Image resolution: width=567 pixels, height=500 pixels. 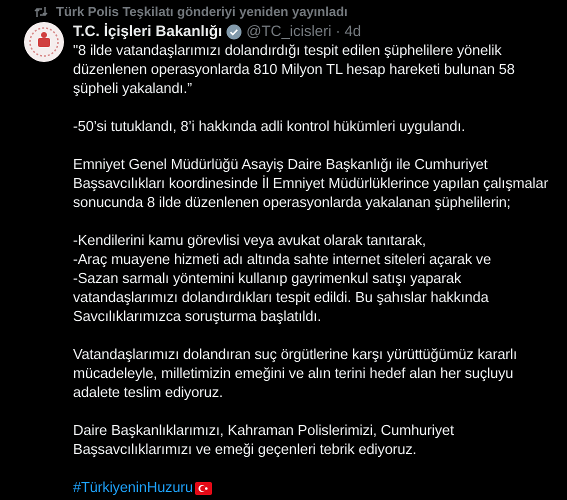 I want to click on post-paragraph: -50’si tutuklandı, 8’i hakkında adli kontrol hükümleri uygulandı., so click(x=269, y=127).